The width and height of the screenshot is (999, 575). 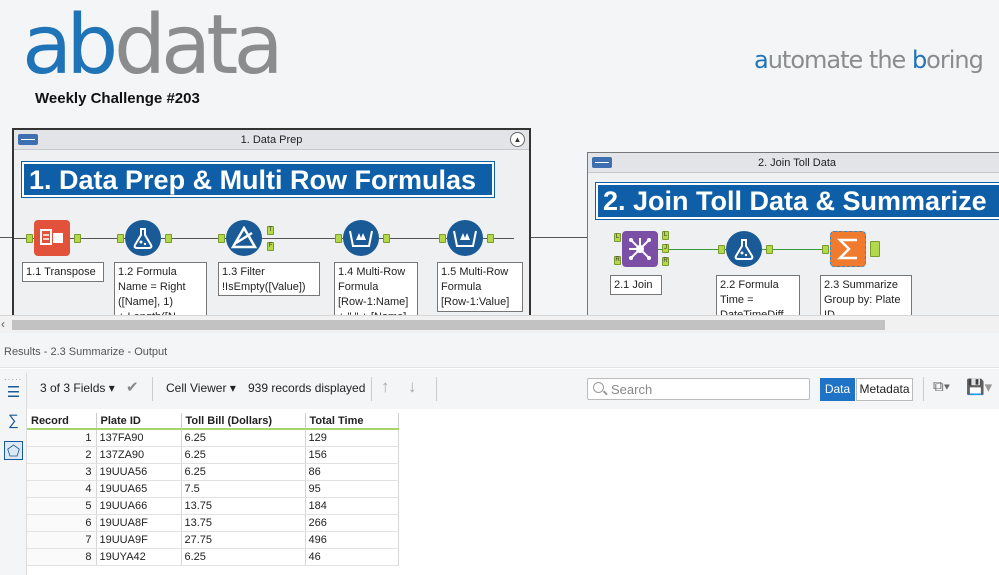 I want to click on container-header: 1. Data Prep ▲, so click(x=271, y=140).